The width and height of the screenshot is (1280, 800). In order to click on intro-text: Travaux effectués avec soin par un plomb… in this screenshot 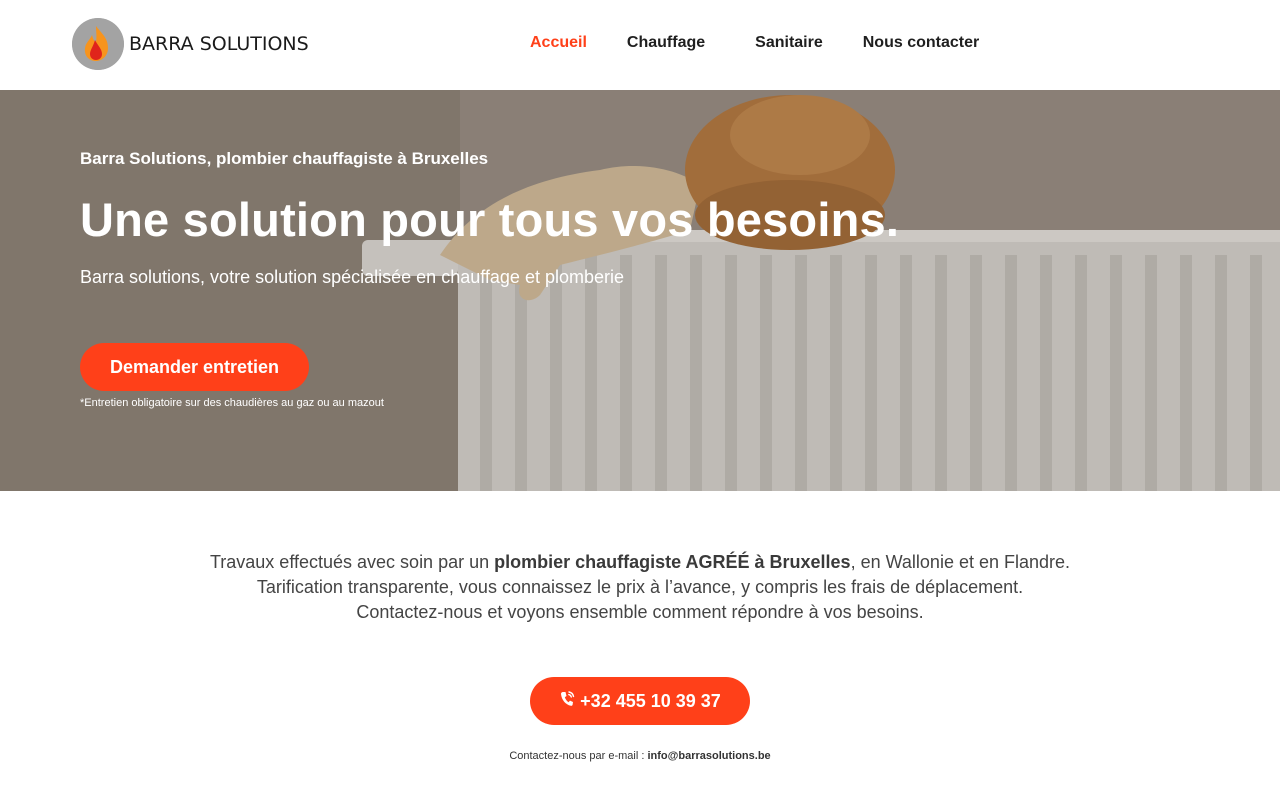, I will do `click(640, 587)`.